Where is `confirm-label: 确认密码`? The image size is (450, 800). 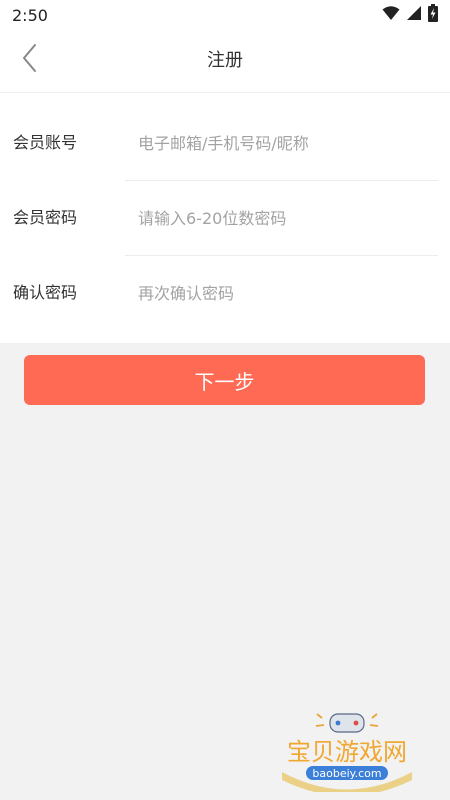
confirm-label: 确认密码 is located at coordinates (45, 292).